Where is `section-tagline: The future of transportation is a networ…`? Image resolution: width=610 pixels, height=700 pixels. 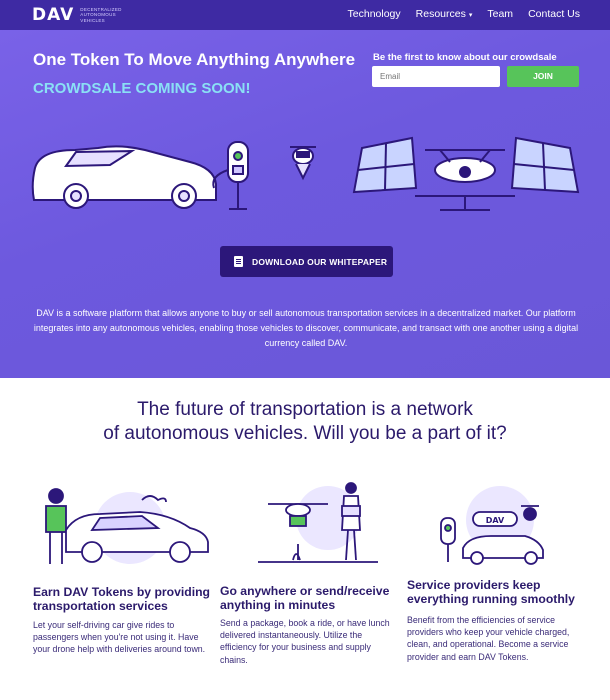 section-tagline: The future of transportation is a networ… is located at coordinates (305, 422).